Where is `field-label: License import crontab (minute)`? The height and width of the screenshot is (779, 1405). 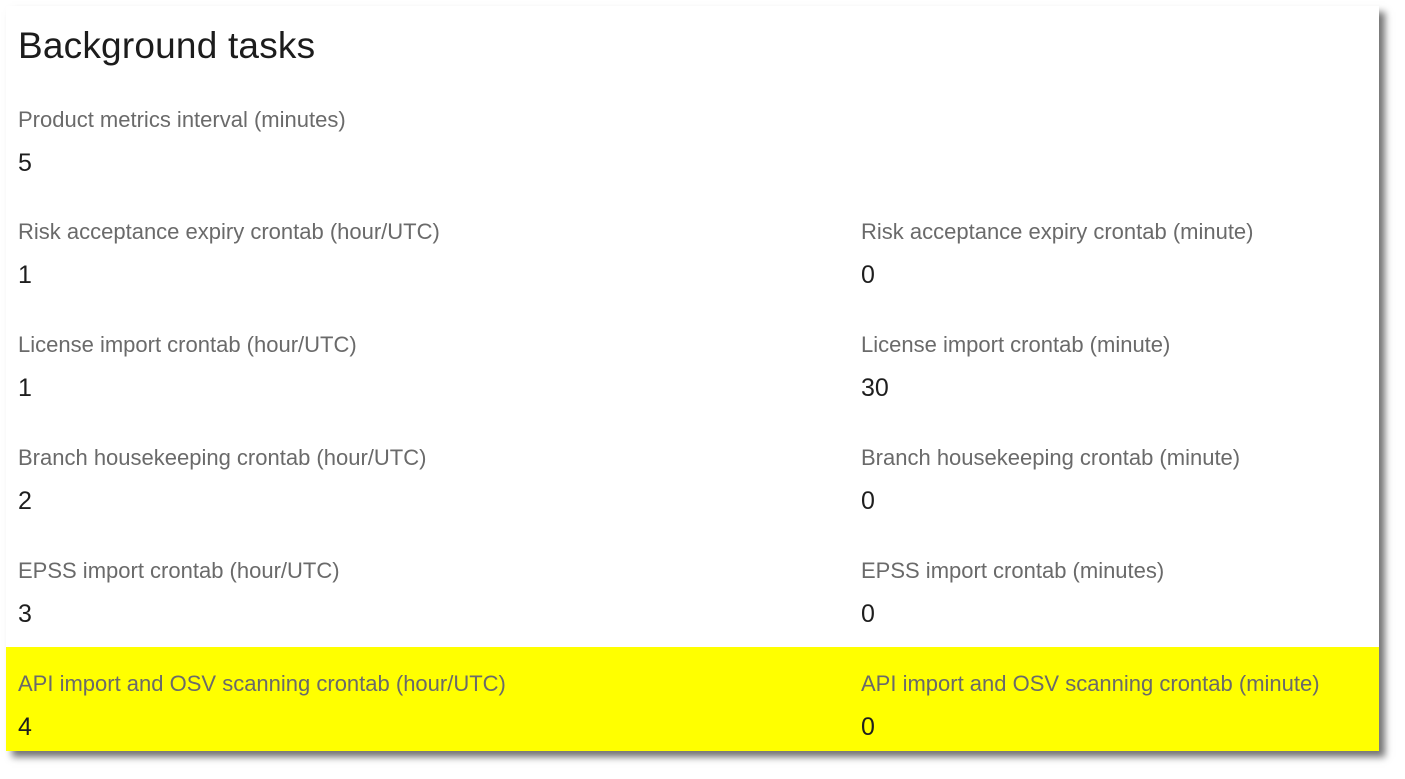
field-label: License import crontab (minute) is located at coordinates (1016, 344).